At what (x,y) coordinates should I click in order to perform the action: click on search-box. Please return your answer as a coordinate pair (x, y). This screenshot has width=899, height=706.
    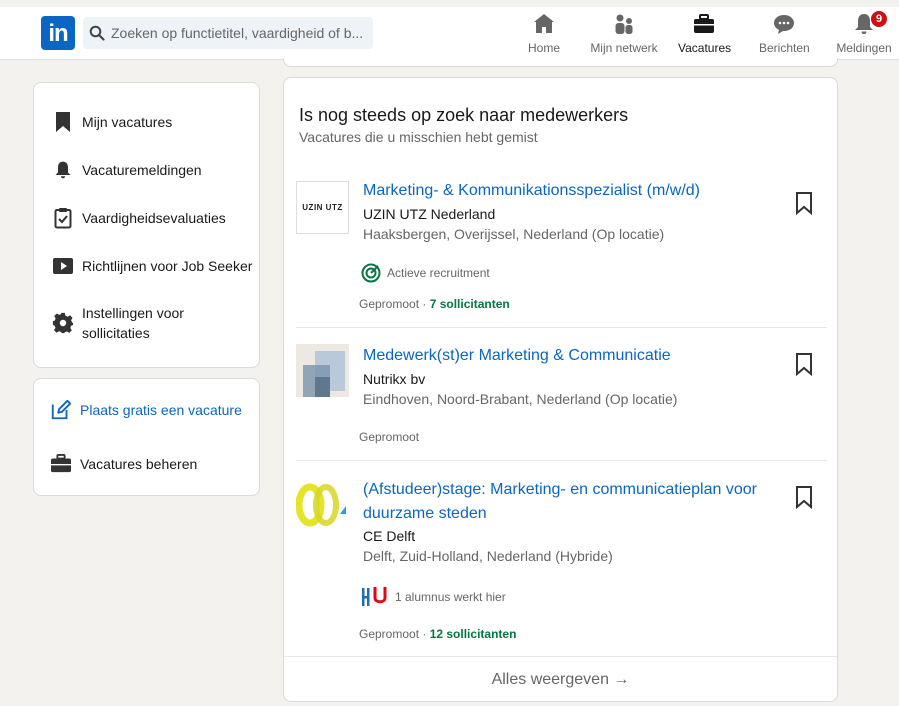
    Looking at the image, I should click on (228, 33).